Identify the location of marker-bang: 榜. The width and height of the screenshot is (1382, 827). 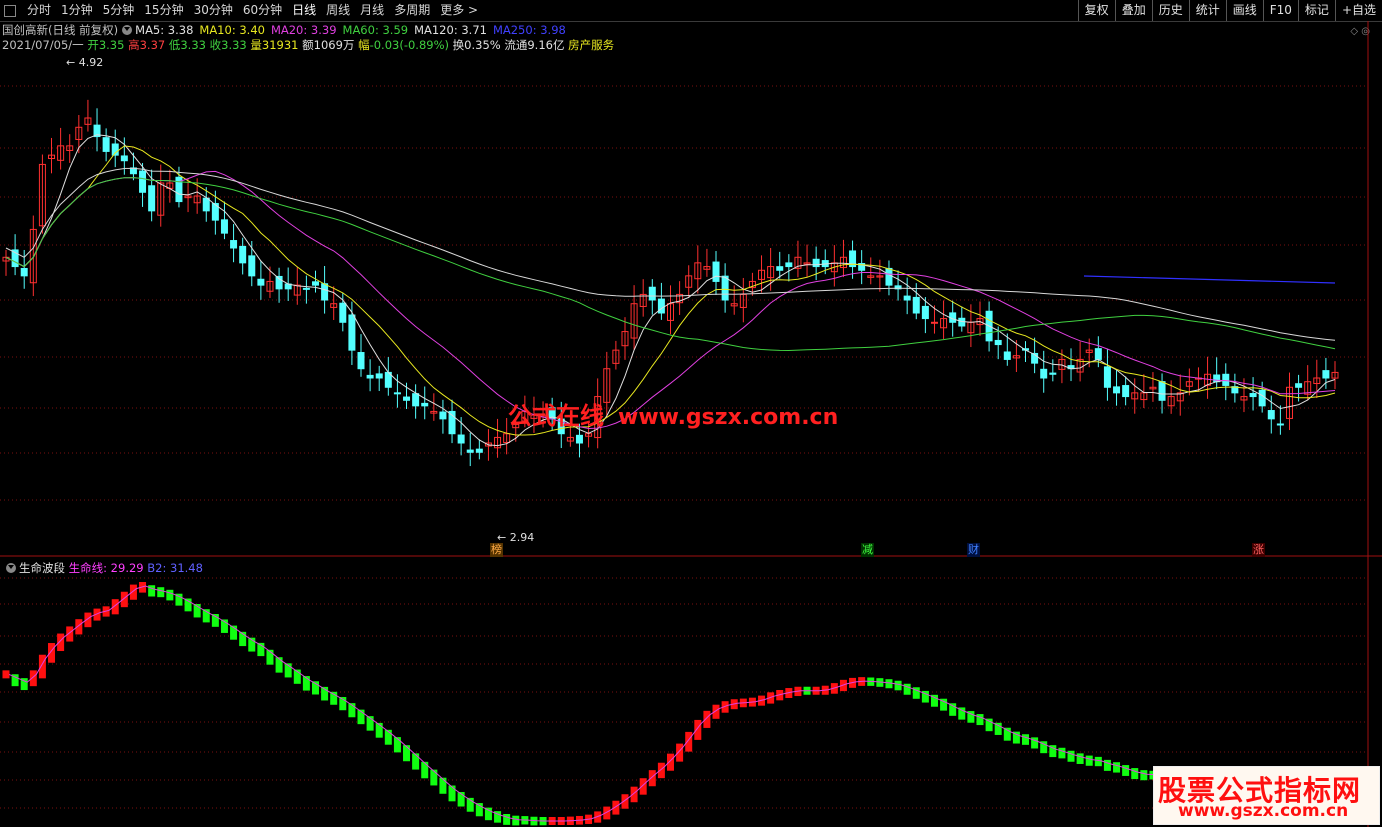
(496, 550).